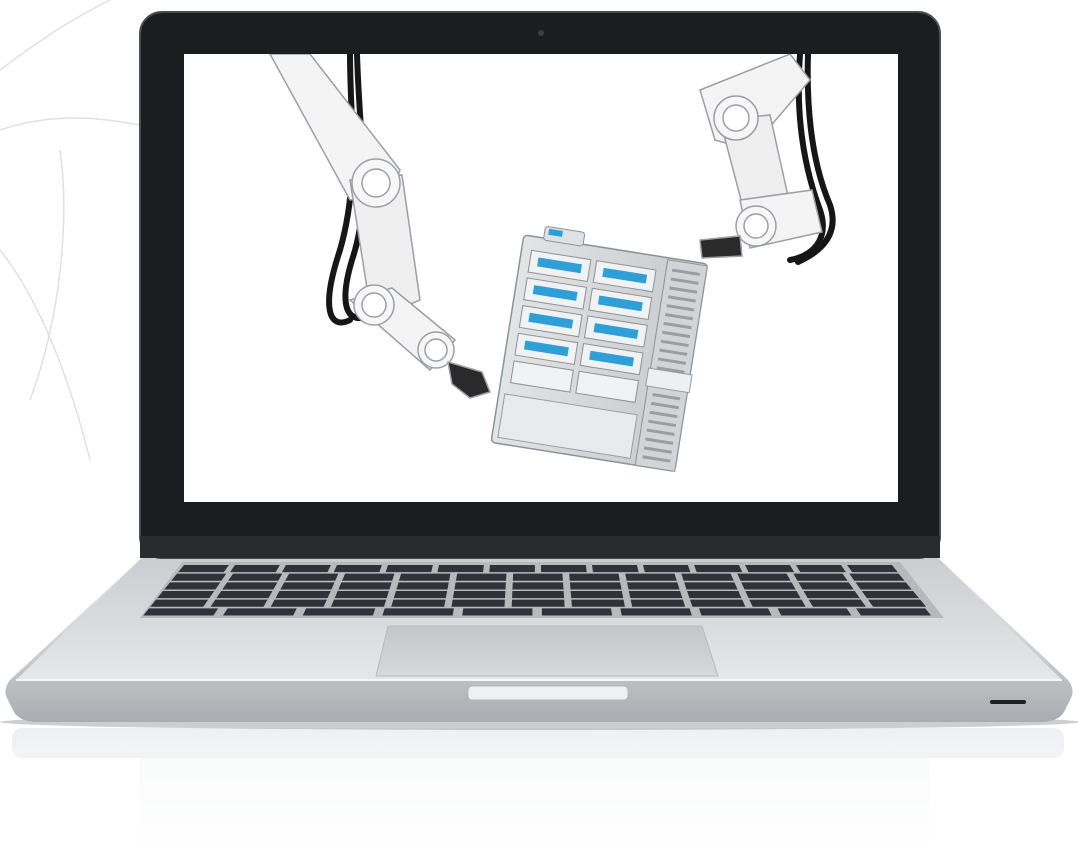 The width and height of the screenshot is (1078, 856). Describe the element at coordinates (70, 230) in the screenshot. I see `background-sketch` at that location.